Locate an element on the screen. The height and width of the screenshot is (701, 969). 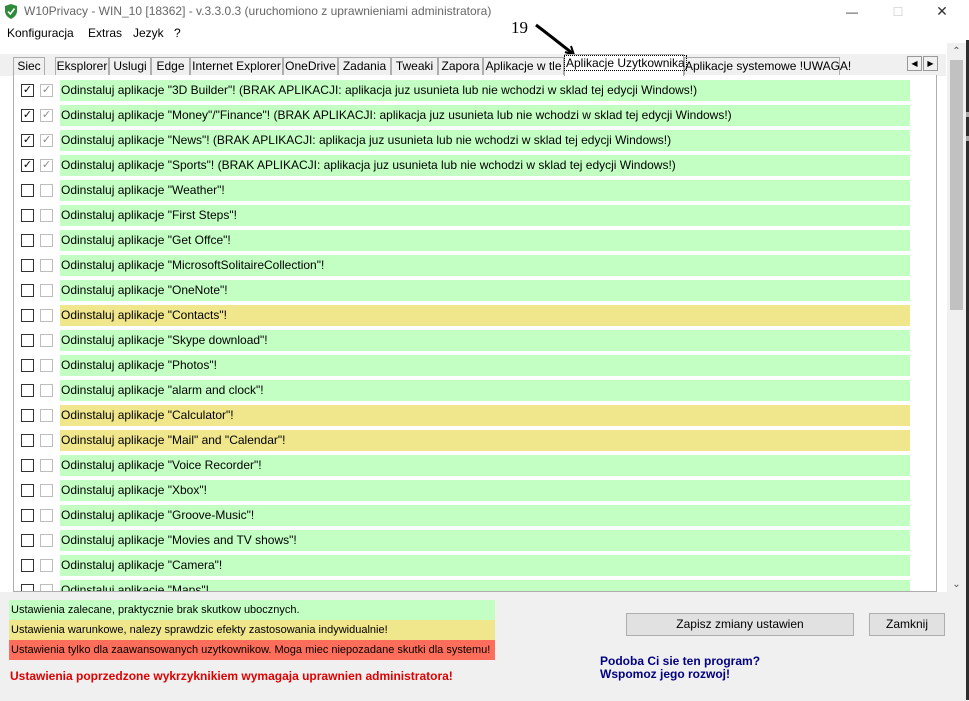
arrow-left-icon: ◀ is located at coordinates (914, 63).